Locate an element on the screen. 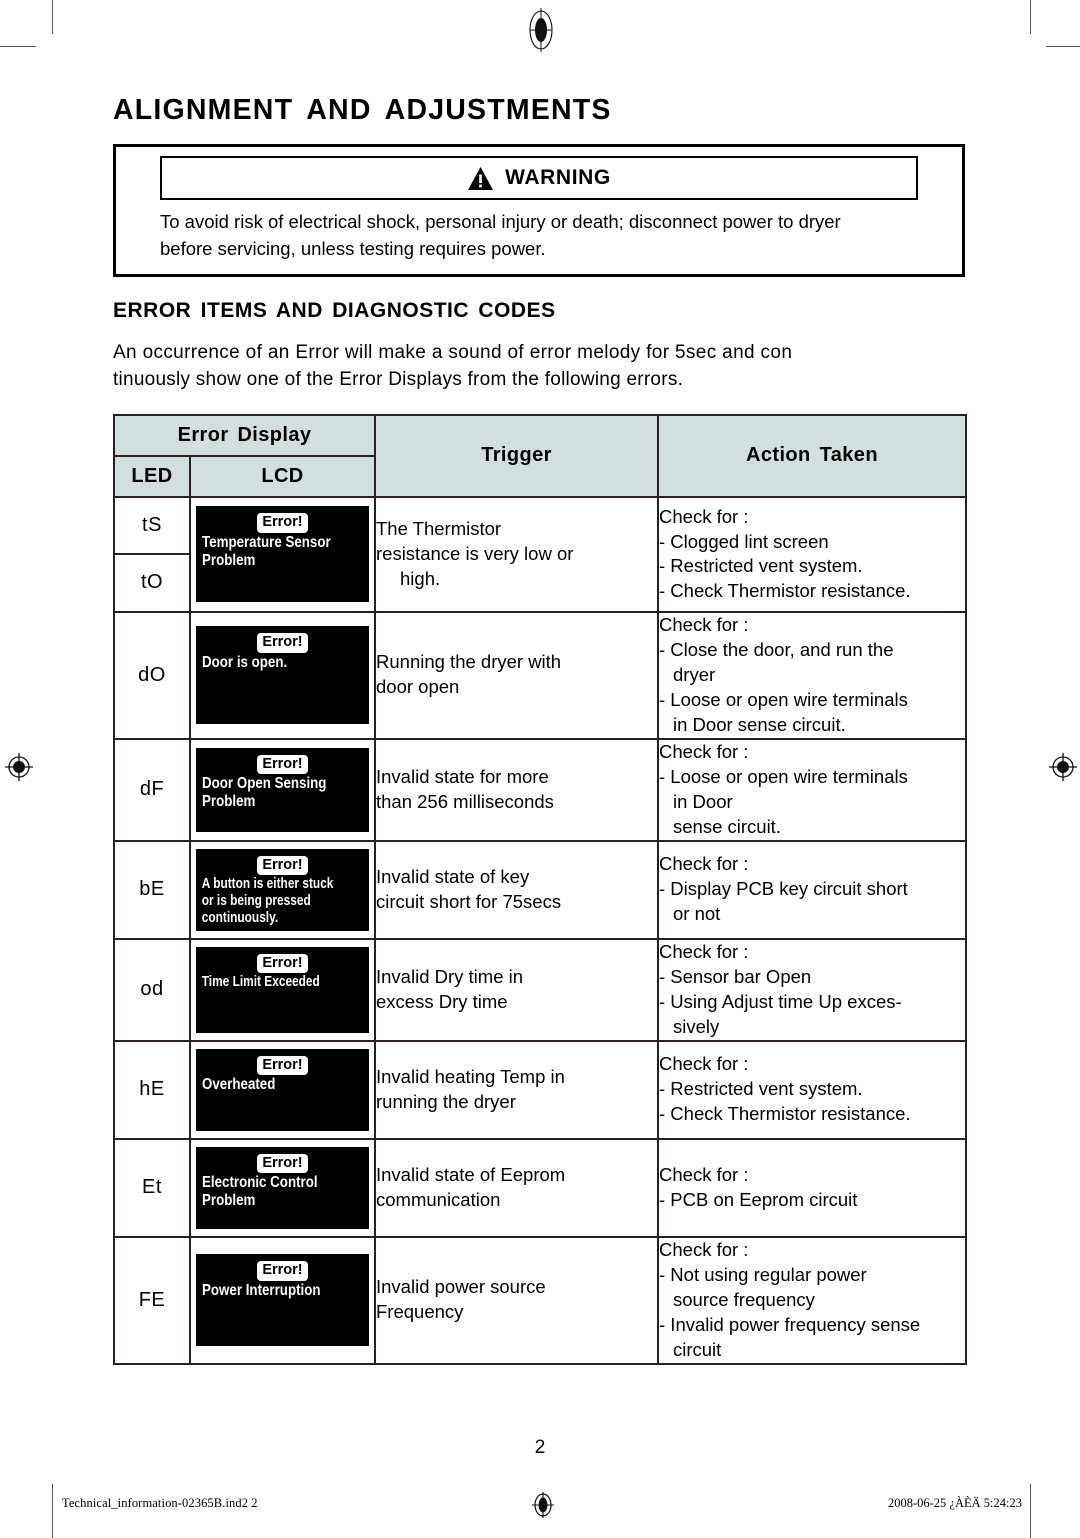 The height and width of the screenshot is (1538, 1080). footer-file-name: Technical_information-02365B.ind2 2 is located at coordinates (160, 1503).